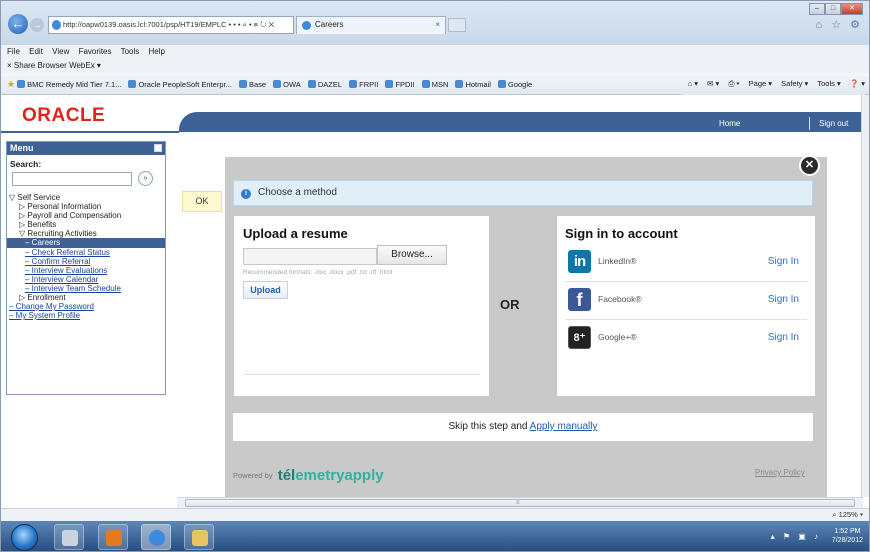  I want to click on menu-item: – Interview Evaluations, so click(86, 270).